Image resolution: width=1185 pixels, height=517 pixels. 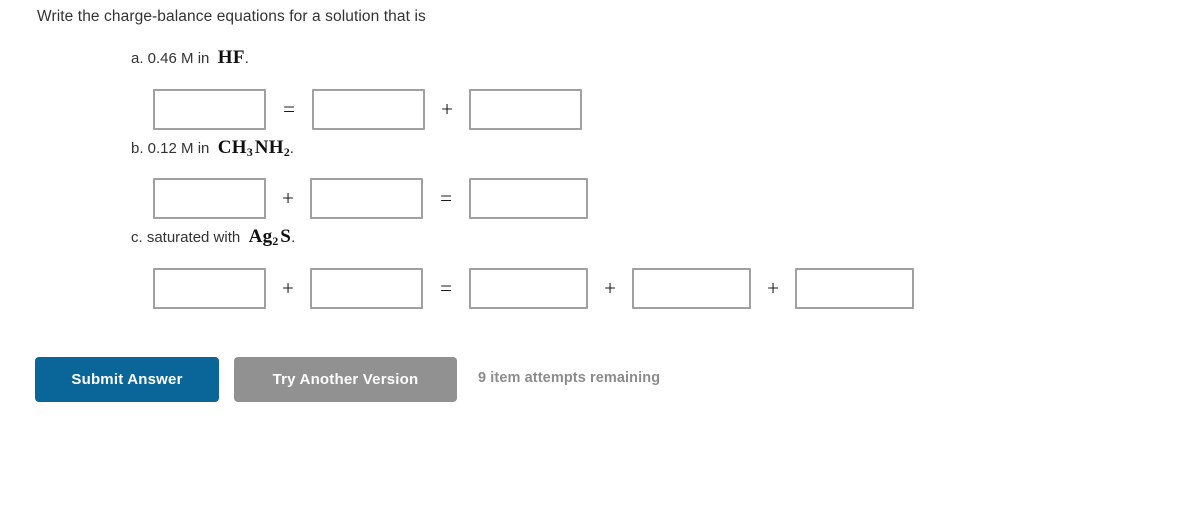 I want to click on part-a-operator-plus: +, so click(x=447, y=108).